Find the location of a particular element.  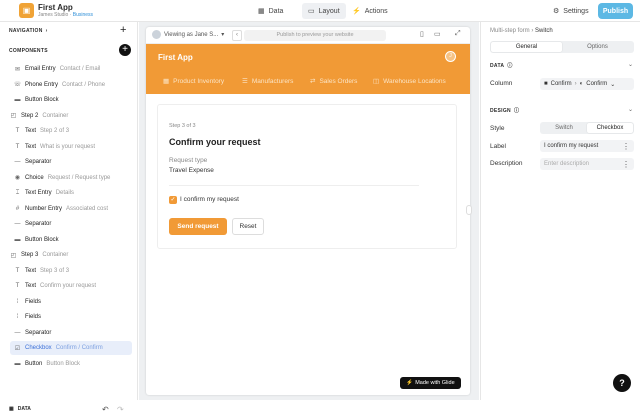

actions-tab: ⚡ Actions is located at coordinates (370, 11).